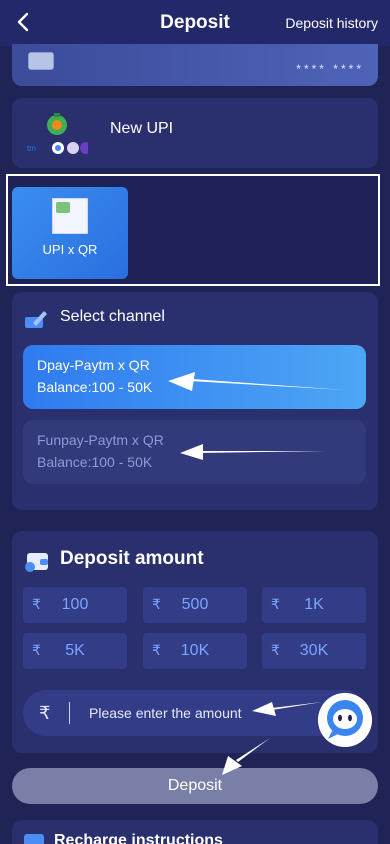 The image size is (390, 844). I want to click on wallet-icon, so click(36, 562).